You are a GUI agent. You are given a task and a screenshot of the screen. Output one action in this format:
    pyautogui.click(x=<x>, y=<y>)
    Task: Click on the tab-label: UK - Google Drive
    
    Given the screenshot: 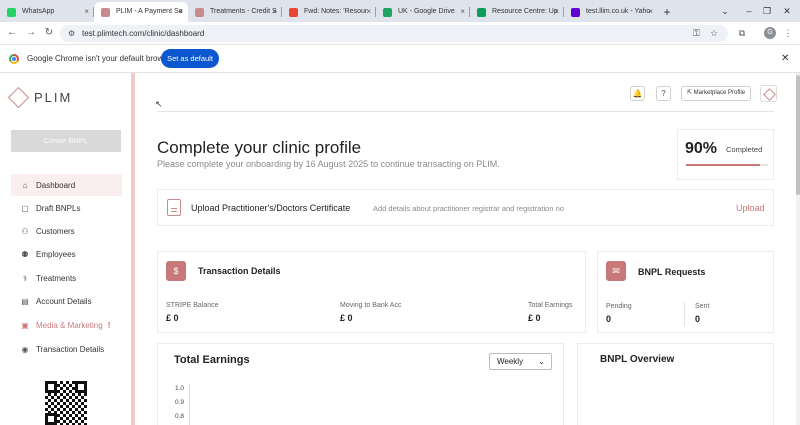 What is the action you would take?
    pyautogui.click(x=426, y=11)
    